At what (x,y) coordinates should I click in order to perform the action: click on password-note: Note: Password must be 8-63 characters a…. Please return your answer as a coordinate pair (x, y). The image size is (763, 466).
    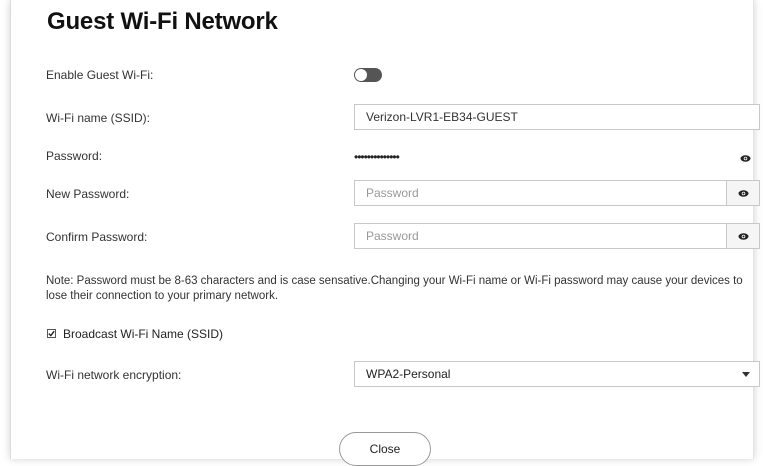
    Looking at the image, I should click on (394, 288).